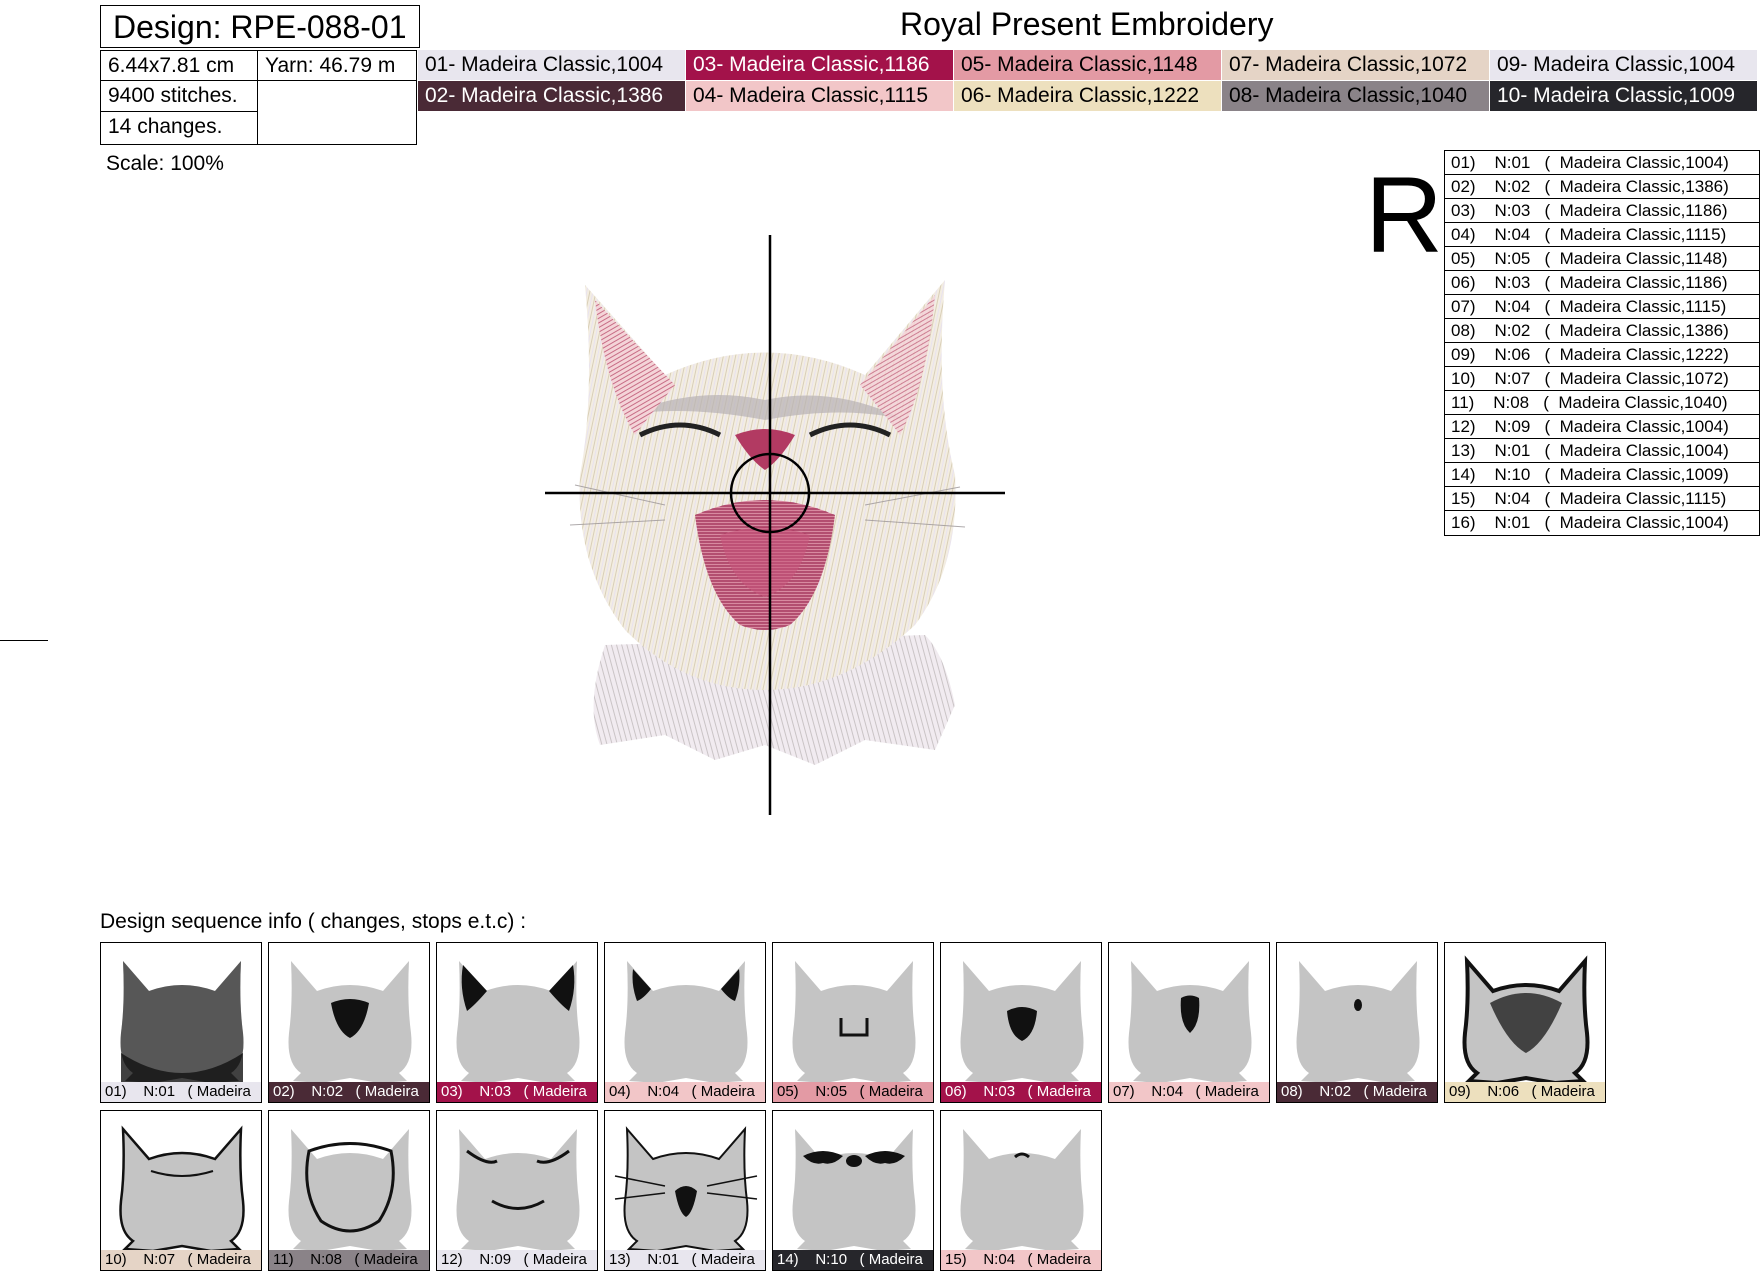 The image size is (1760, 1280). What do you see at coordinates (775, 525) in the screenshot?
I see `cat-preview-svg` at bounding box center [775, 525].